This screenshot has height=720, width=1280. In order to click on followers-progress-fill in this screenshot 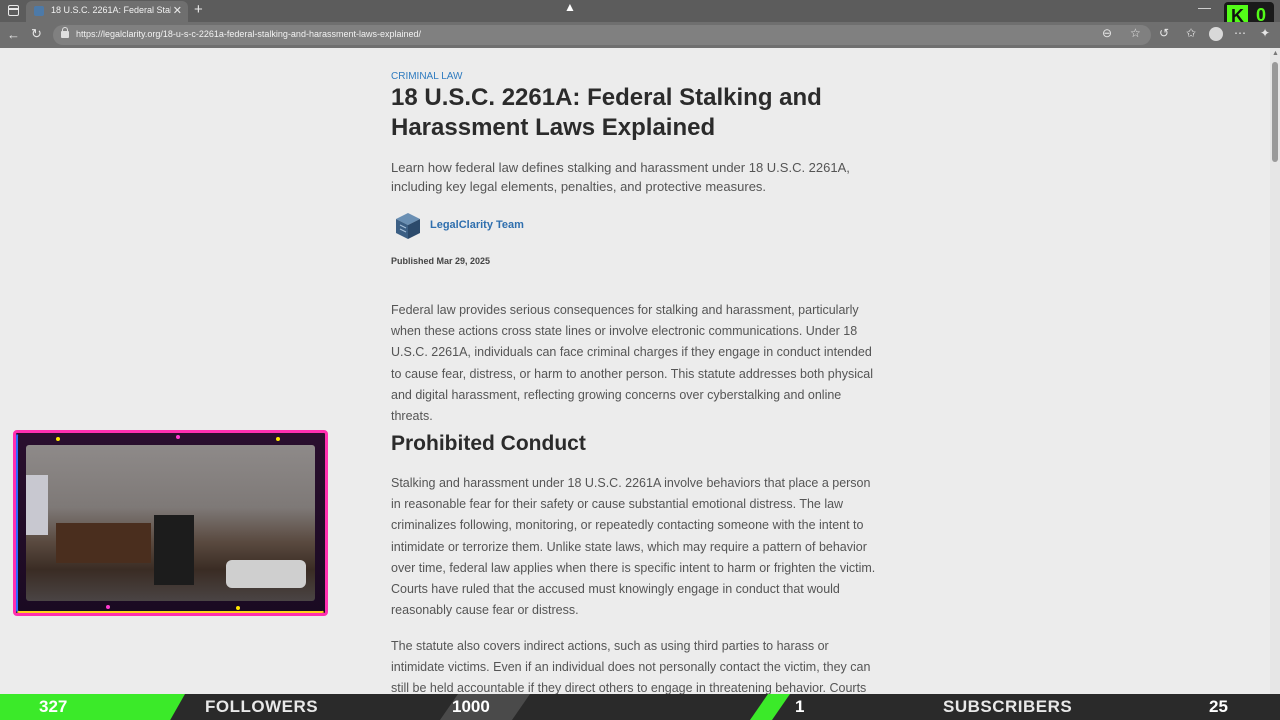, I will do `click(92, 707)`.